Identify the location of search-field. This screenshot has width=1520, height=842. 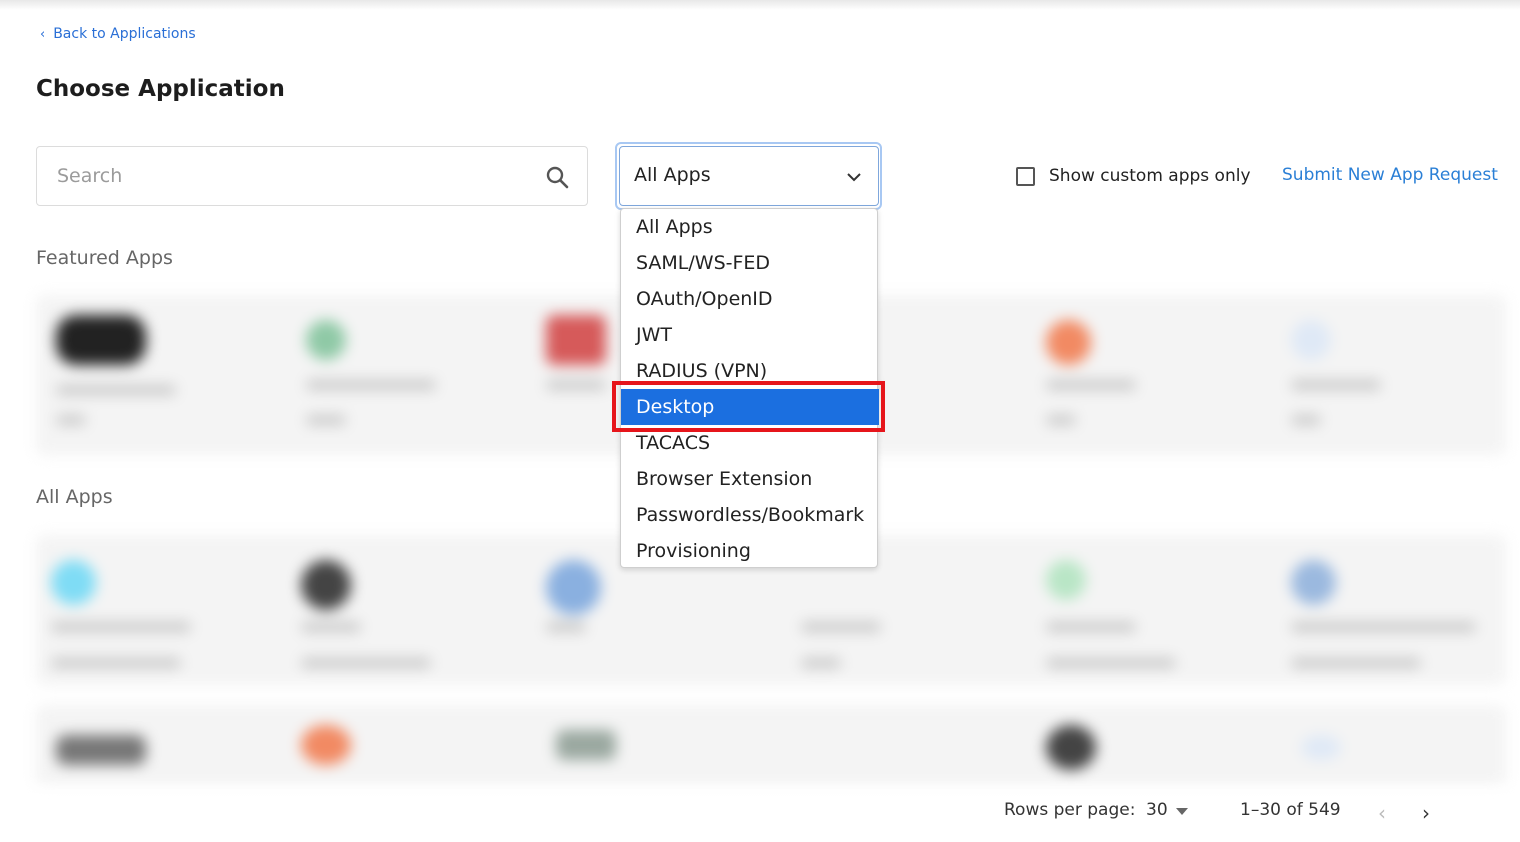
(312, 176).